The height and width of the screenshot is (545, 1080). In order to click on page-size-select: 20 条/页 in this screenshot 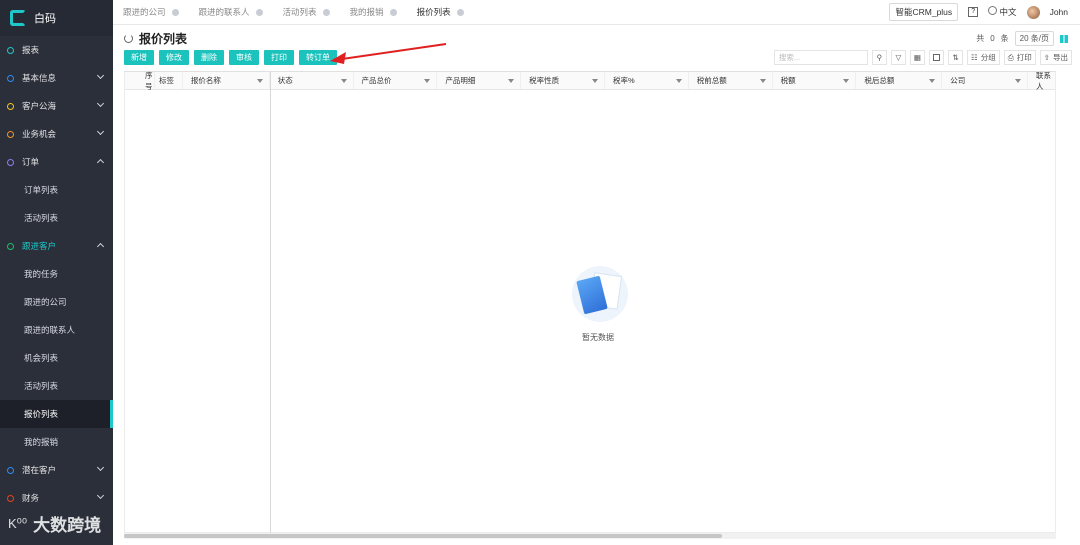, I will do `click(1034, 38)`.